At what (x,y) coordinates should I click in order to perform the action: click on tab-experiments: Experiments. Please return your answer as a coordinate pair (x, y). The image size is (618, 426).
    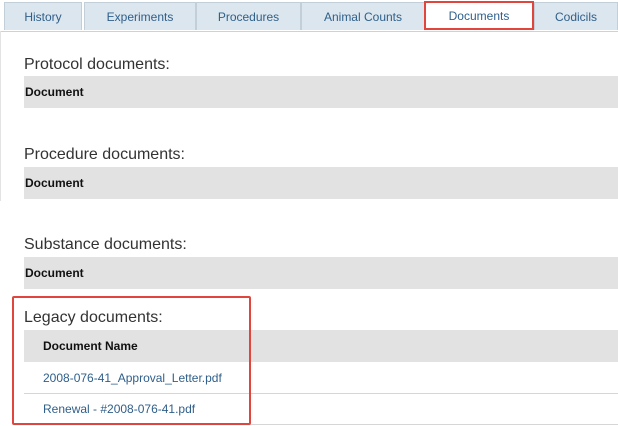
    Looking at the image, I should click on (140, 16).